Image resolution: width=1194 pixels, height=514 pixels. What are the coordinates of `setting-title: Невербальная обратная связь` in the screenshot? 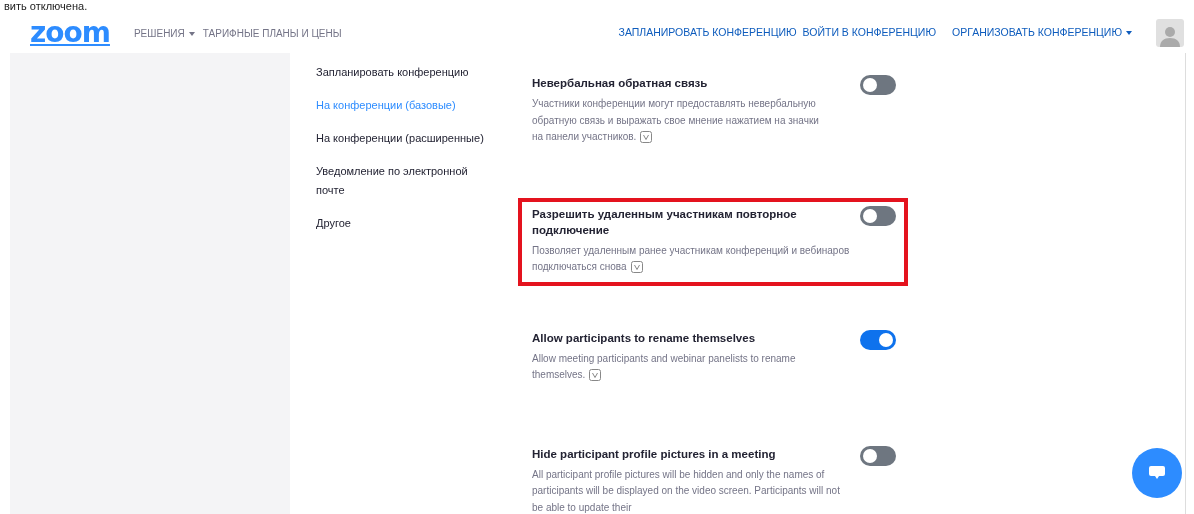 It's located at (620, 83).